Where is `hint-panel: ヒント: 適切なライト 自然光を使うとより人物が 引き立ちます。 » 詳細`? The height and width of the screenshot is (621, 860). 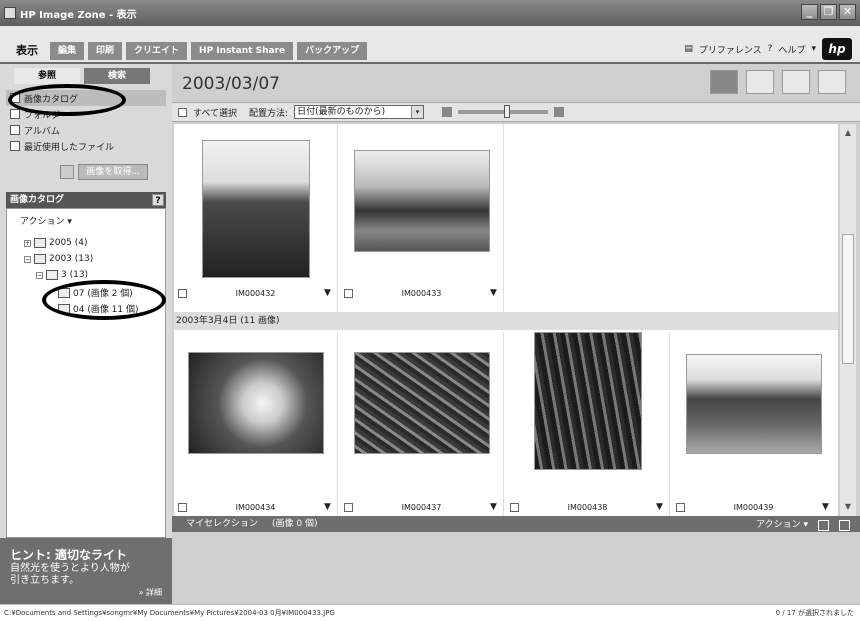
hint-panel: ヒント: 適切なライト 自然光を使うとより人物が 引き立ちます。 » 詳細 is located at coordinates (86, 571).